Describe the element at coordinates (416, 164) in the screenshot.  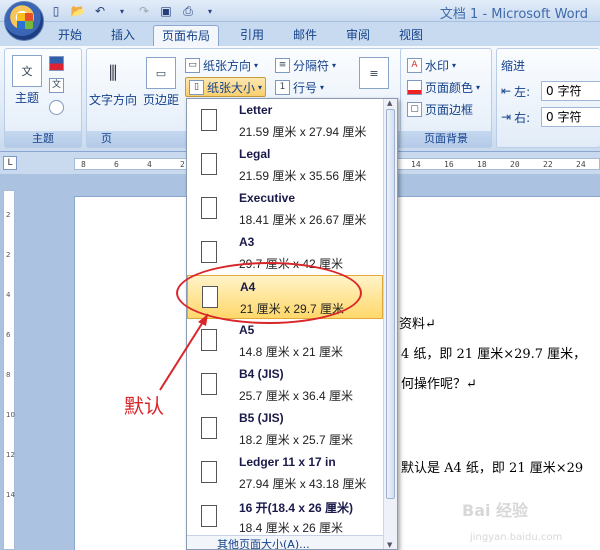
I see `ruler-tick-label: 14` at that location.